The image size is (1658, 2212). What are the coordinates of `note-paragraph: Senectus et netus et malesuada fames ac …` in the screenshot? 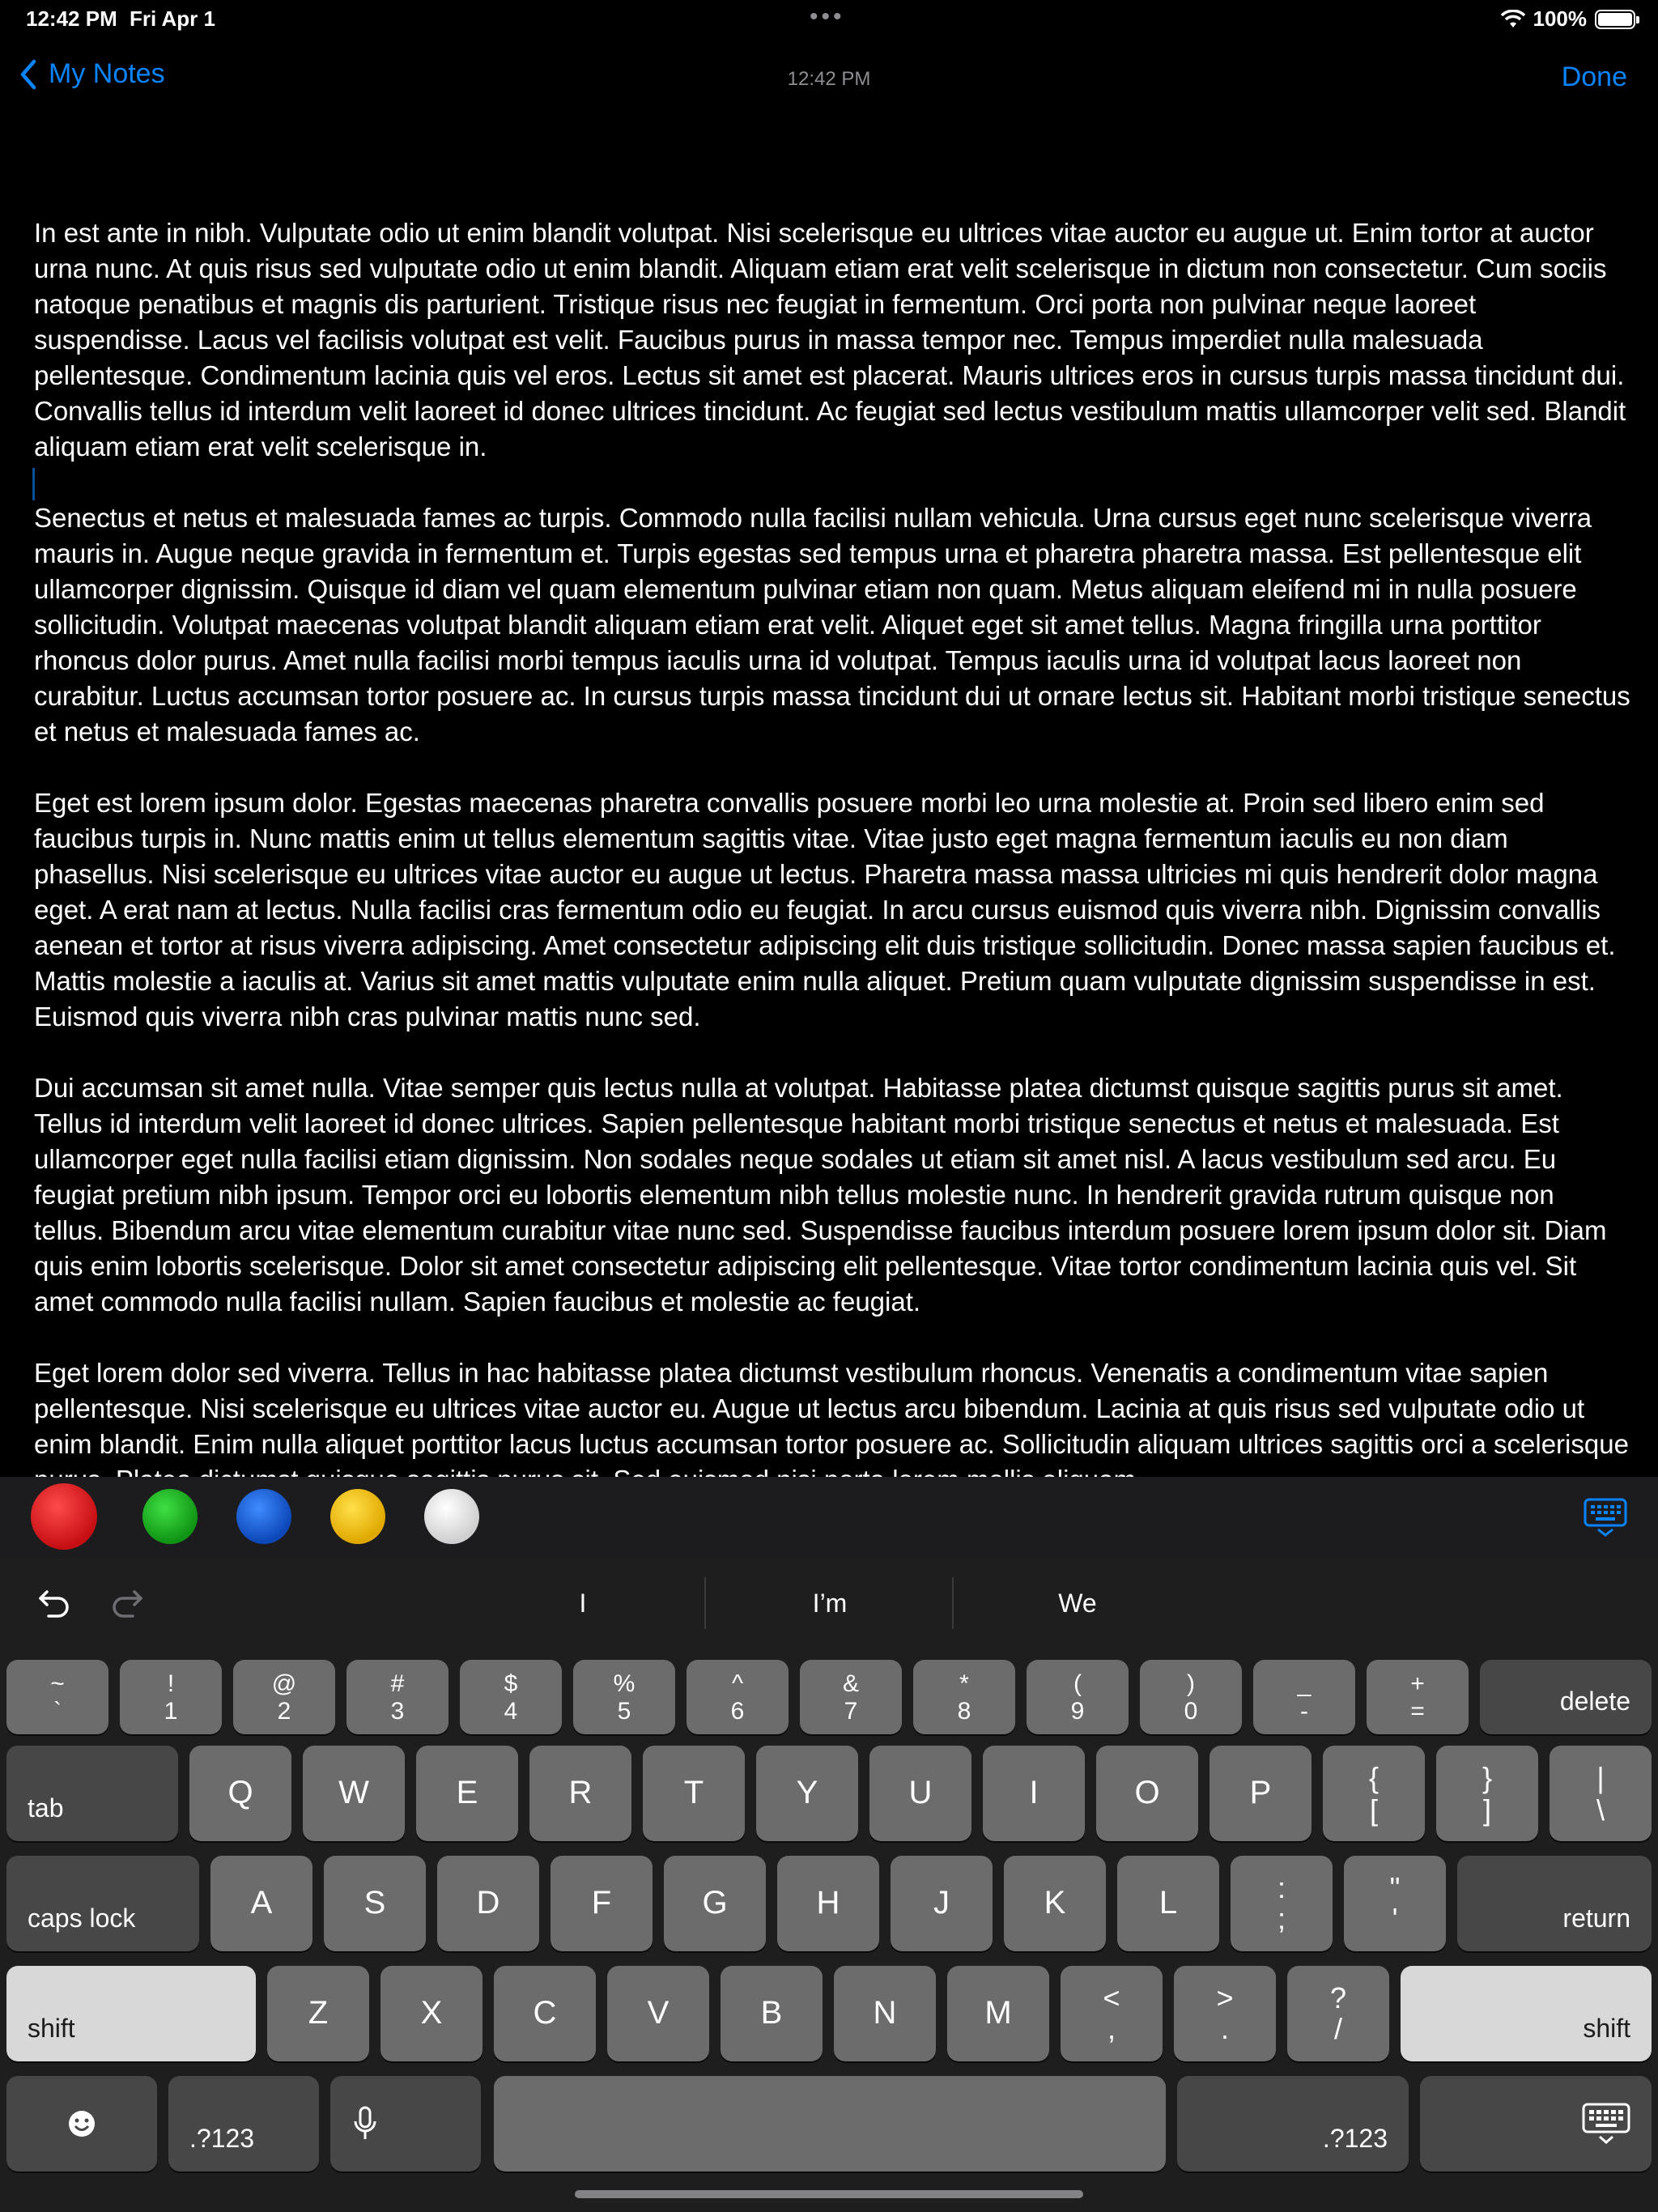 It's located at (832, 625).